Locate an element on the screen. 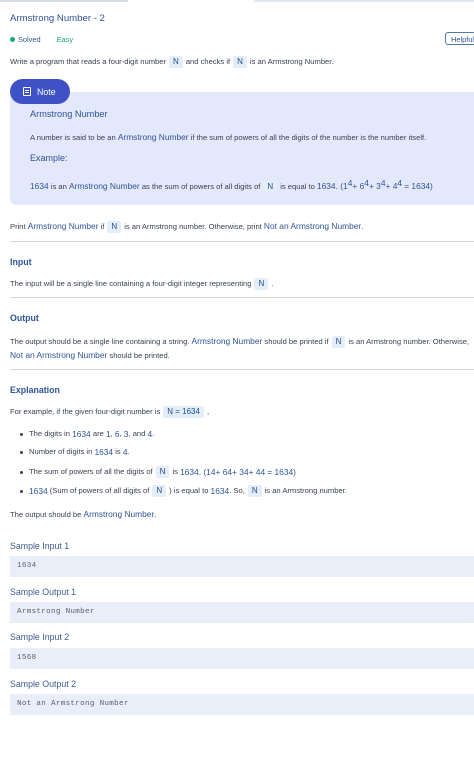 The image size is (474, 772). sample-input-2-label: Sample Input 2 is located at coordinates (40, 637).